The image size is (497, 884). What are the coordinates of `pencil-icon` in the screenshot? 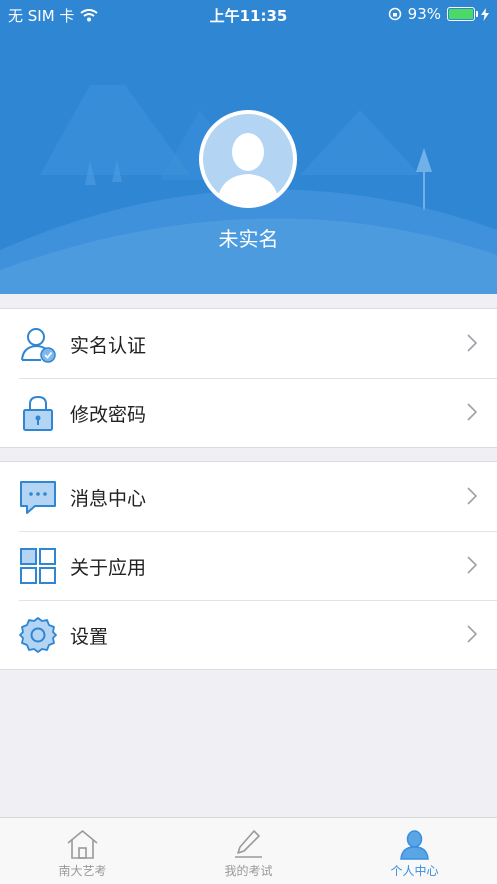 It's located at (248, 844).